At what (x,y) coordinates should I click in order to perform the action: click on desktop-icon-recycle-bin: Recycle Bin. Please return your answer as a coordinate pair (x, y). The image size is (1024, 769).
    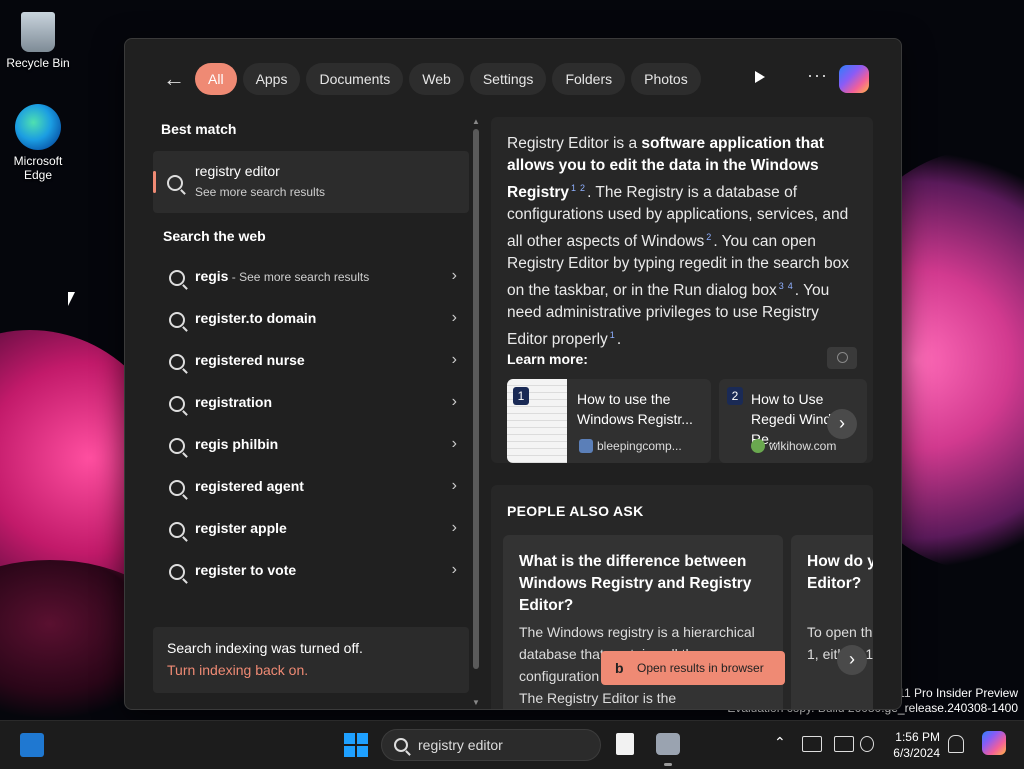
    Looking at the image, I should click on (38, 39).